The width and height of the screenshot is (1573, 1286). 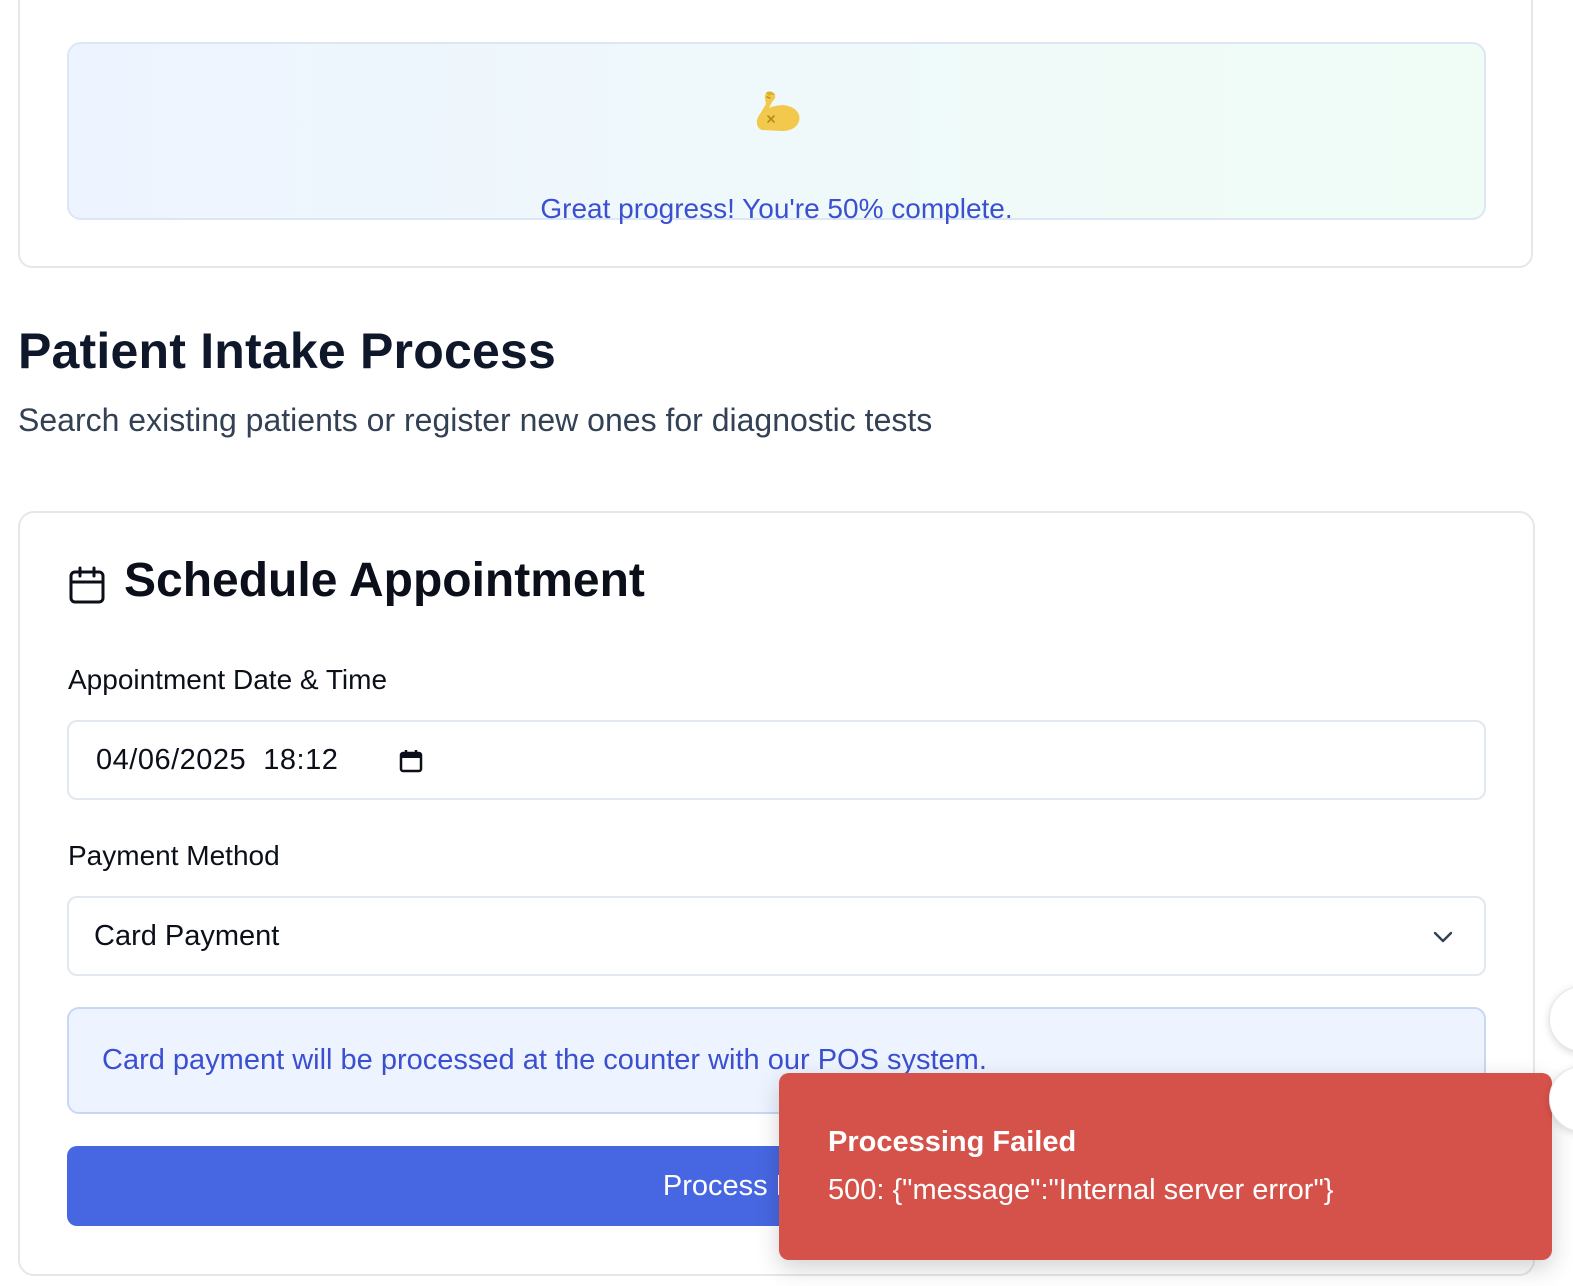 I want to click on calendar-icon, so click(x=87, y=585).